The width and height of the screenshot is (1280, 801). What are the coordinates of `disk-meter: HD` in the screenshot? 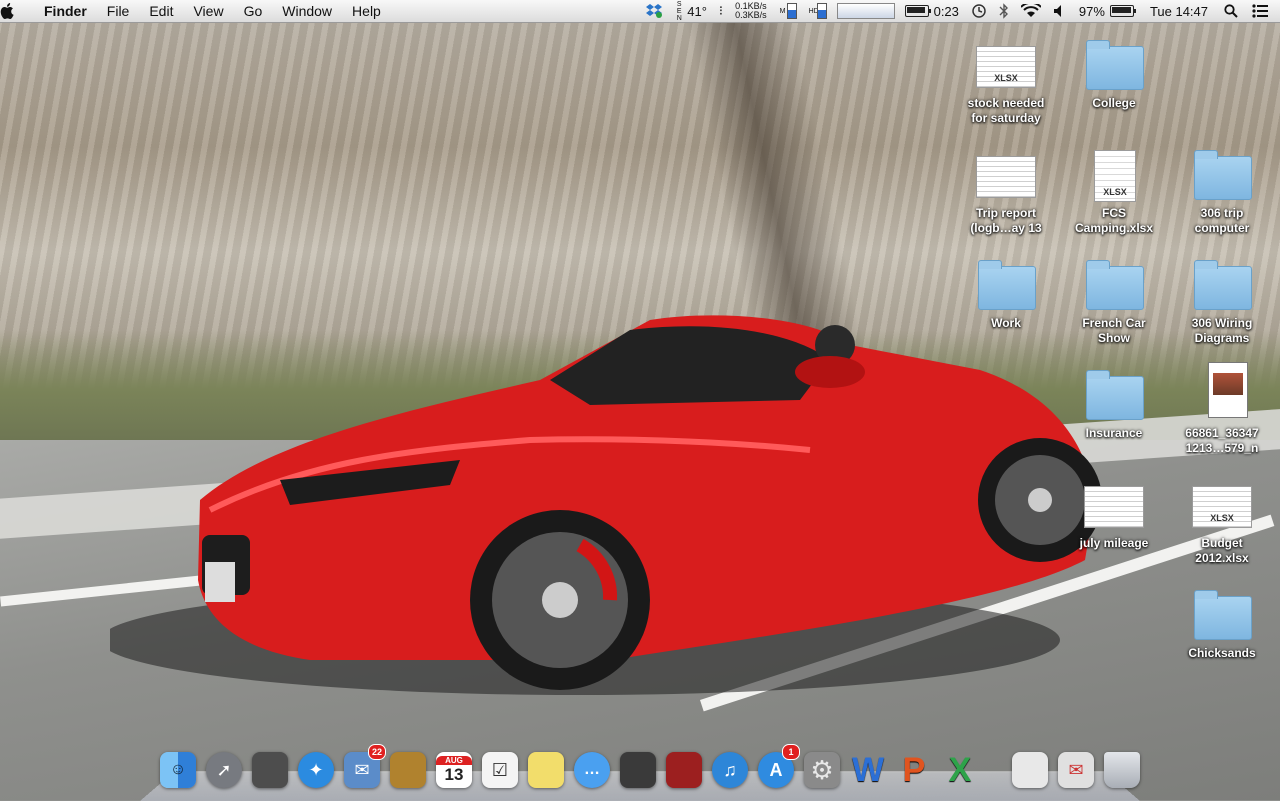 It's located at (818, 11).